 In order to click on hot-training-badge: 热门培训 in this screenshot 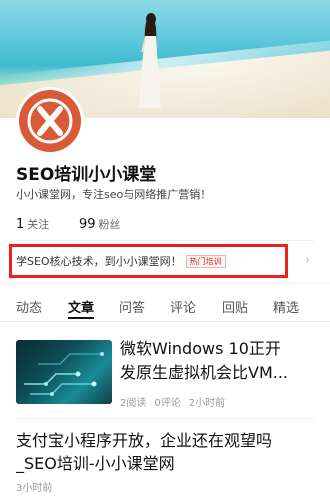, I will do `click(205, 261)`.